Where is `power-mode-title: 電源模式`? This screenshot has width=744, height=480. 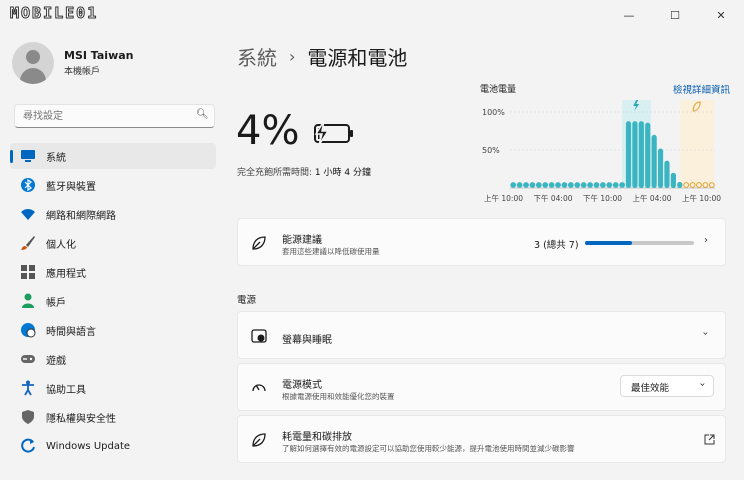
power-mode-title: 電源模式 is located at coordinates (302, 385).